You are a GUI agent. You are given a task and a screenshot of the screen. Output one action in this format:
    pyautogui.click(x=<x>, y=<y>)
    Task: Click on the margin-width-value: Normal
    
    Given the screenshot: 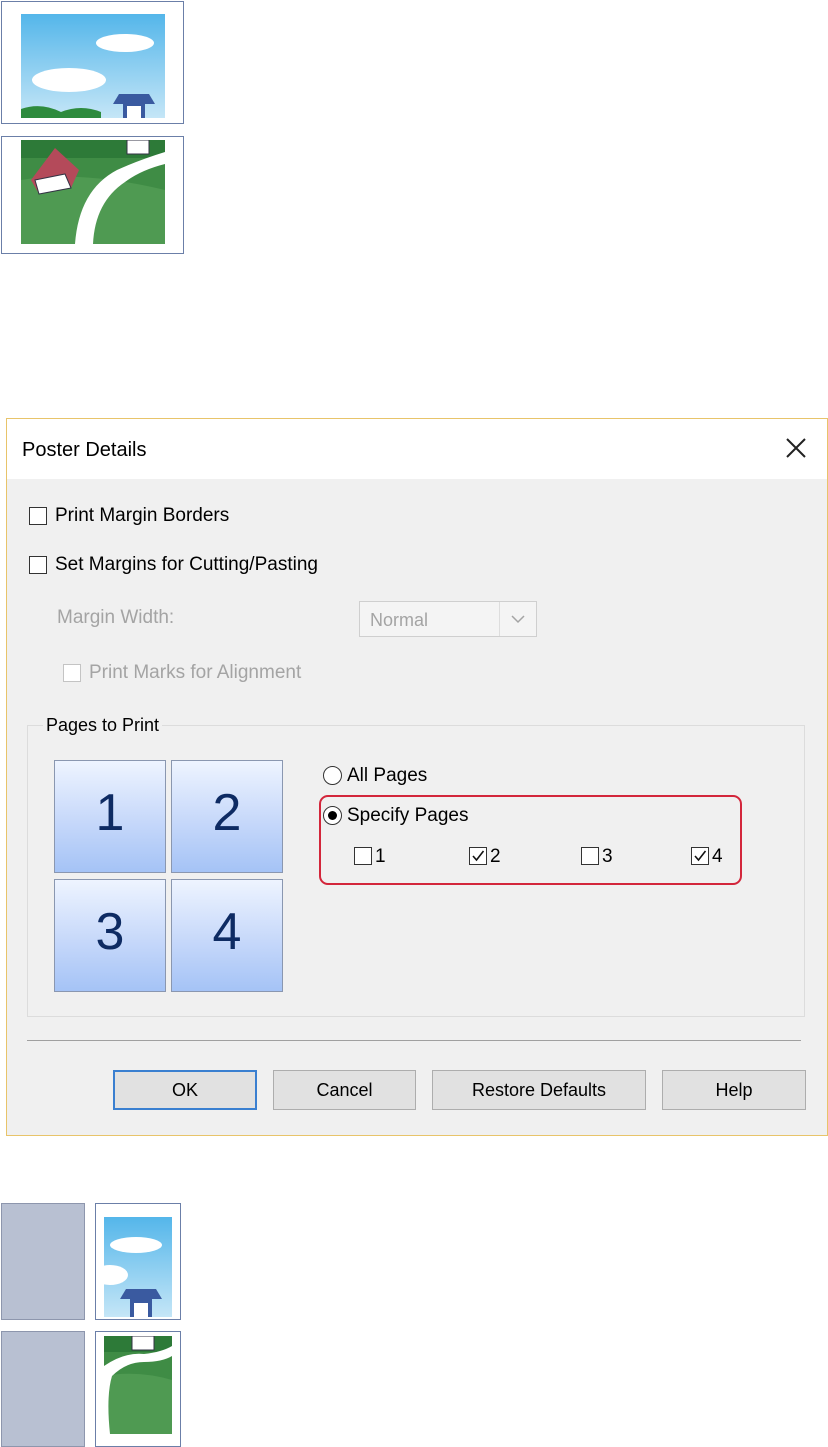 What is the action you would take?
    pyautogui.click(x=399, y=620)
    